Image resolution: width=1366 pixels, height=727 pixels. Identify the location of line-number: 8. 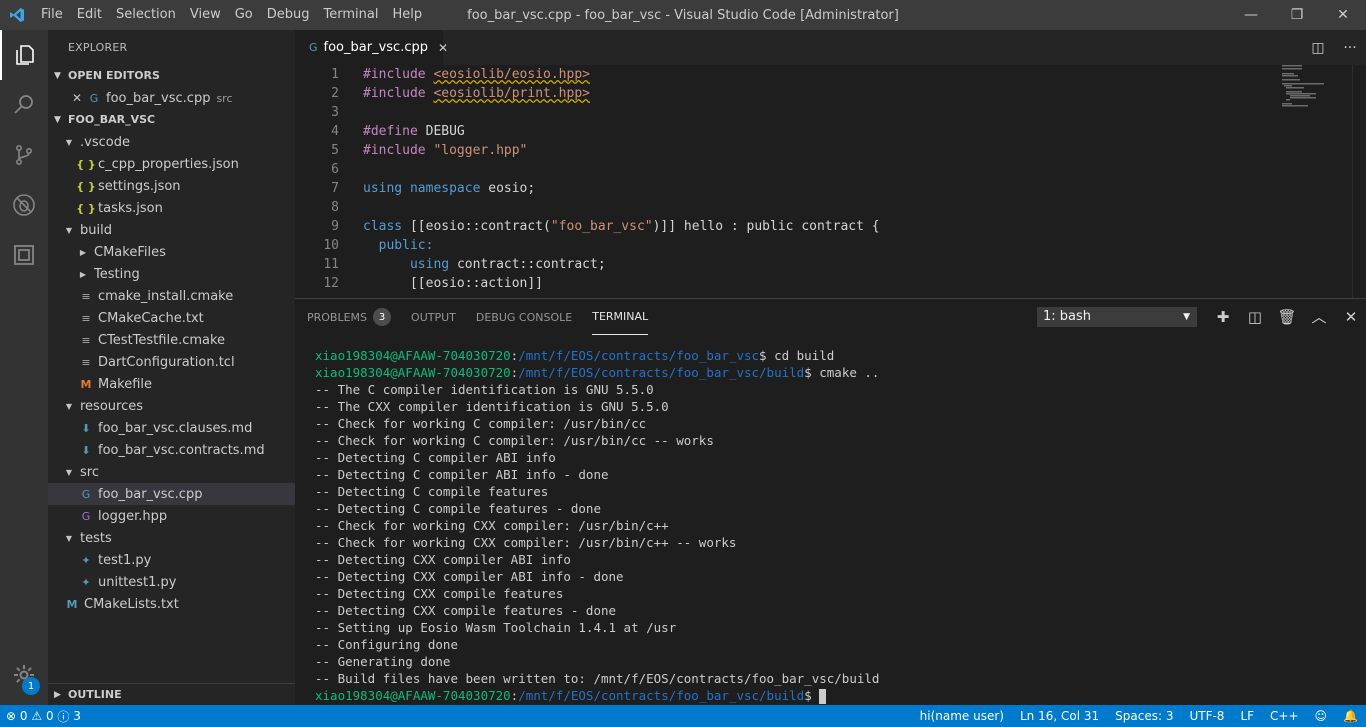
(335, 207).